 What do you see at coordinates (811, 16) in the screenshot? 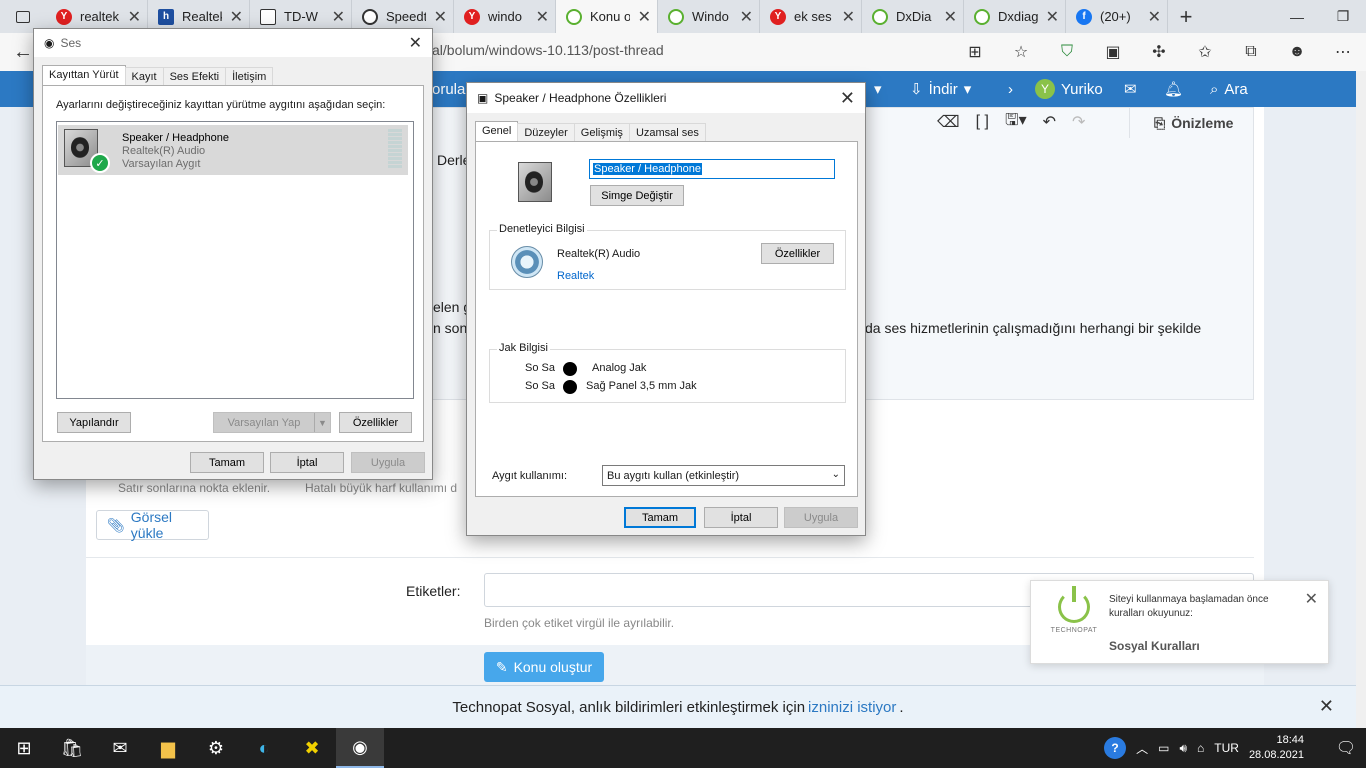
I see `browser-tab: Yek ses ✕` at bounding box center [811, 16].